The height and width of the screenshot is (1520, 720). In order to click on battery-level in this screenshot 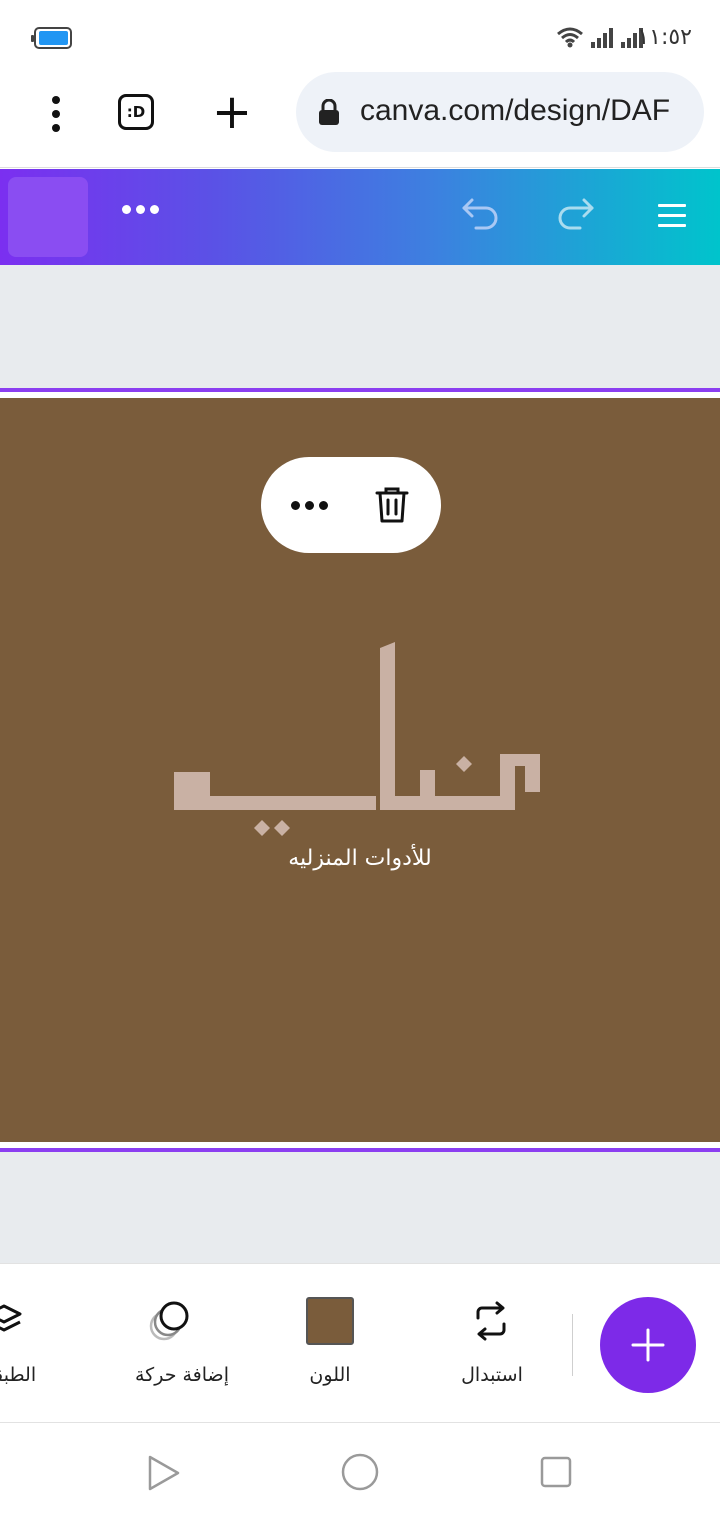, I will do `click(53, 38)`.